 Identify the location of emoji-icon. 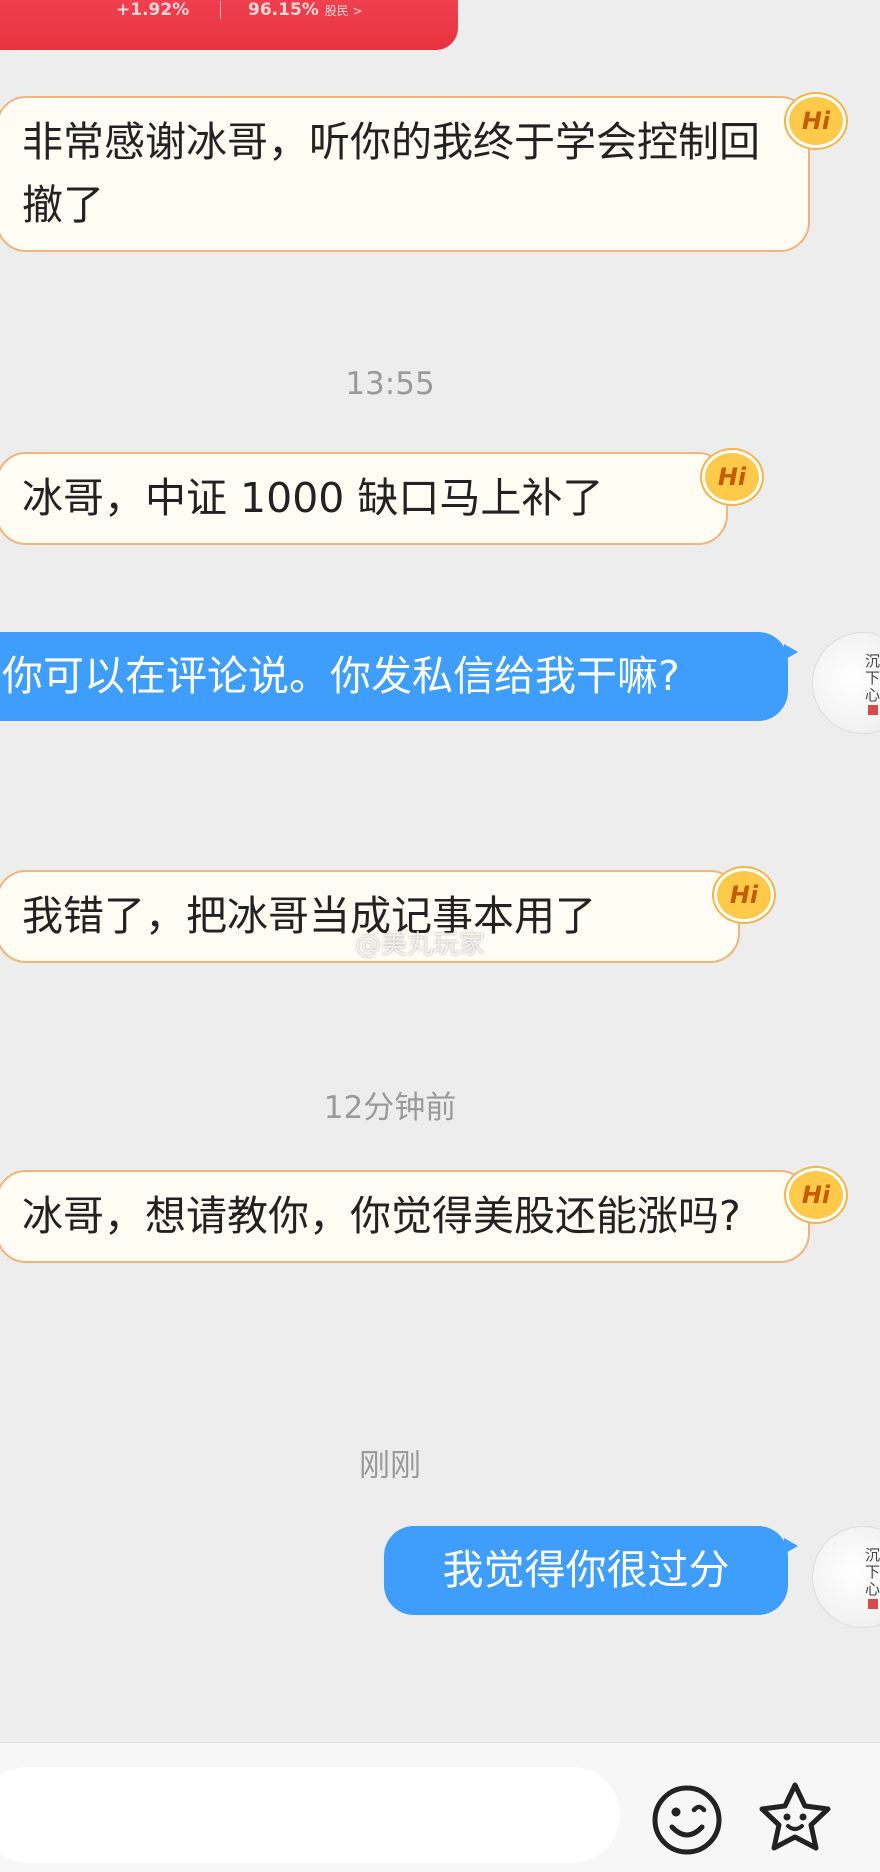
(687, 1820).